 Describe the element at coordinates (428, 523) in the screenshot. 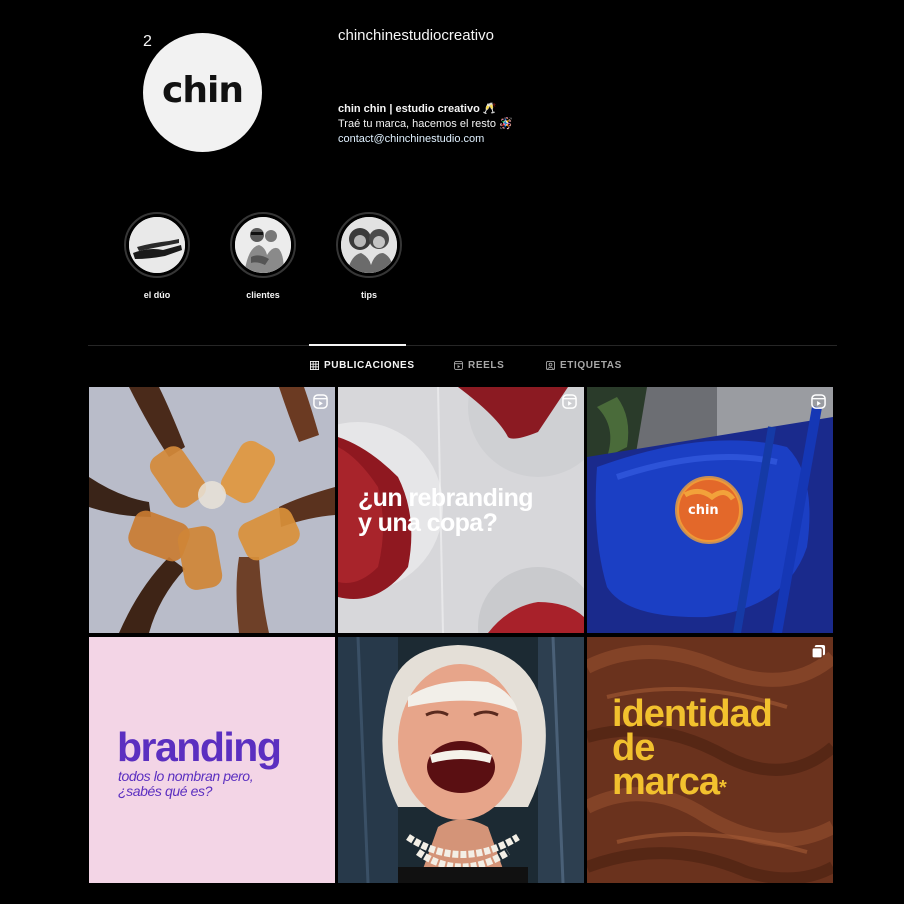

I see `caption-line: y una copa?` at that location.